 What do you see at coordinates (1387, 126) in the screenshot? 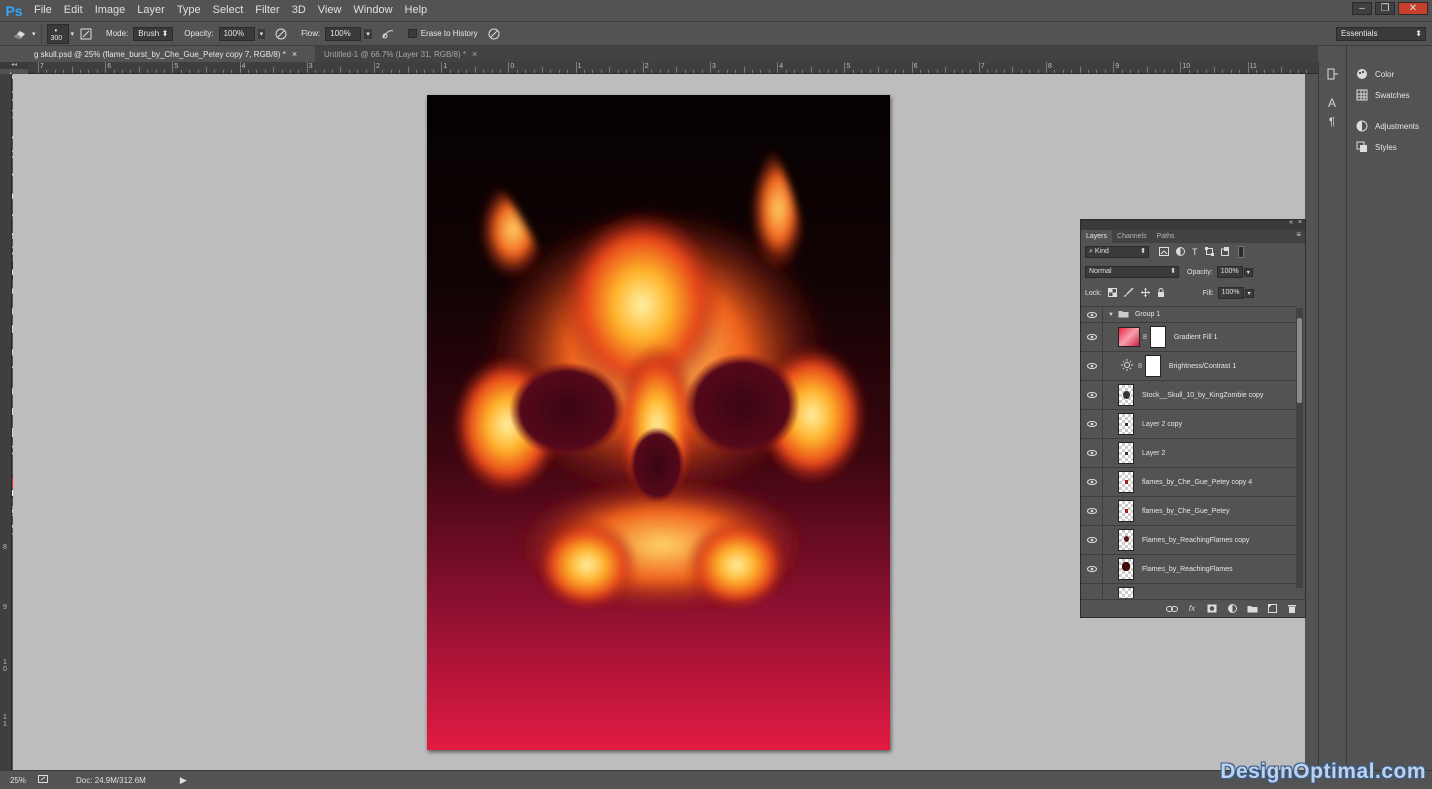
I see `adjustments-panel-link: Adjustments` at bounding box center [1387, 126].